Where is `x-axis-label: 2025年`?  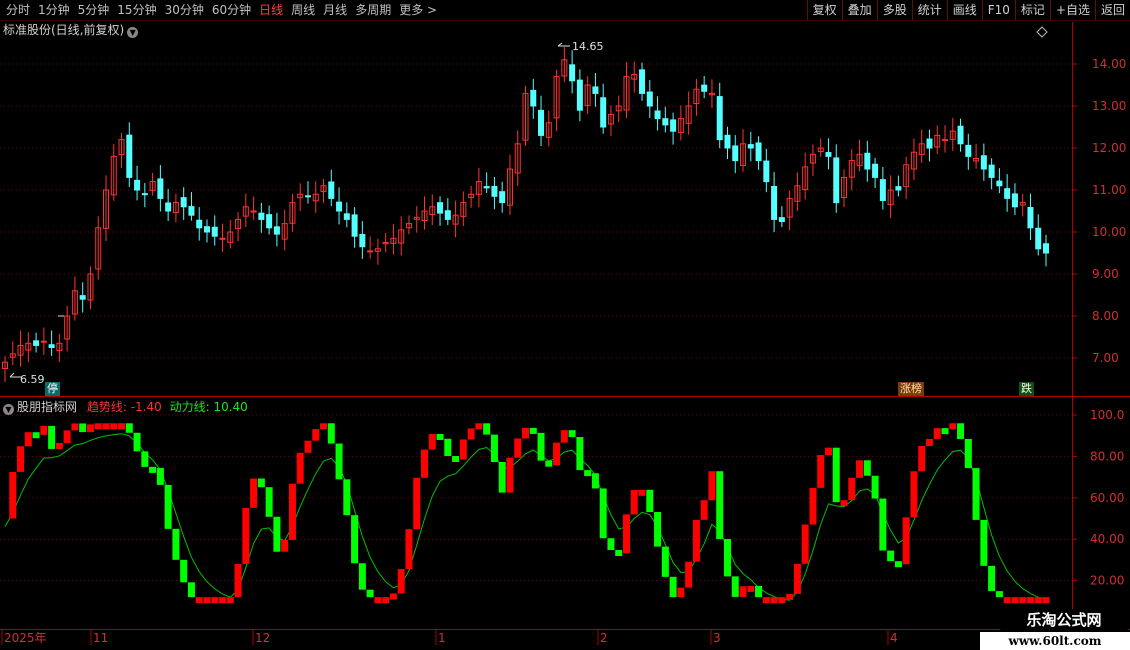 x-axis-label: 2025年 is located at coordinates (25, 638).